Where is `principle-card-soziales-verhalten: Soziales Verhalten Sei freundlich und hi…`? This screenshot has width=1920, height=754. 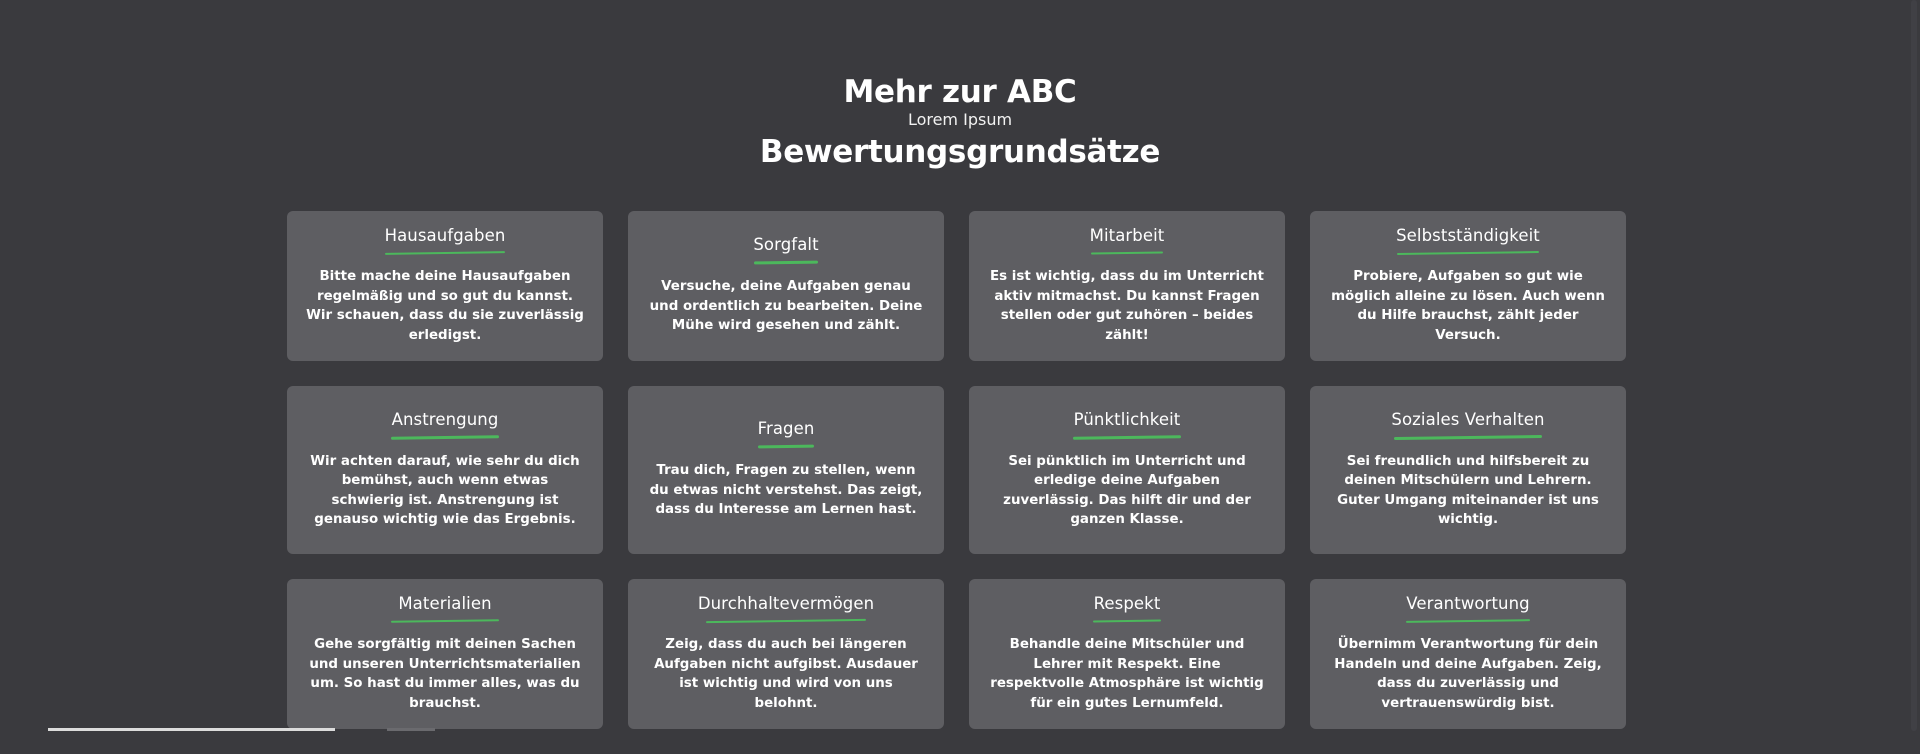 principle-card-soziales-verhalten: Soziales Verhalten Sei freundlich und hi… is located at coordinates (1468, 470).